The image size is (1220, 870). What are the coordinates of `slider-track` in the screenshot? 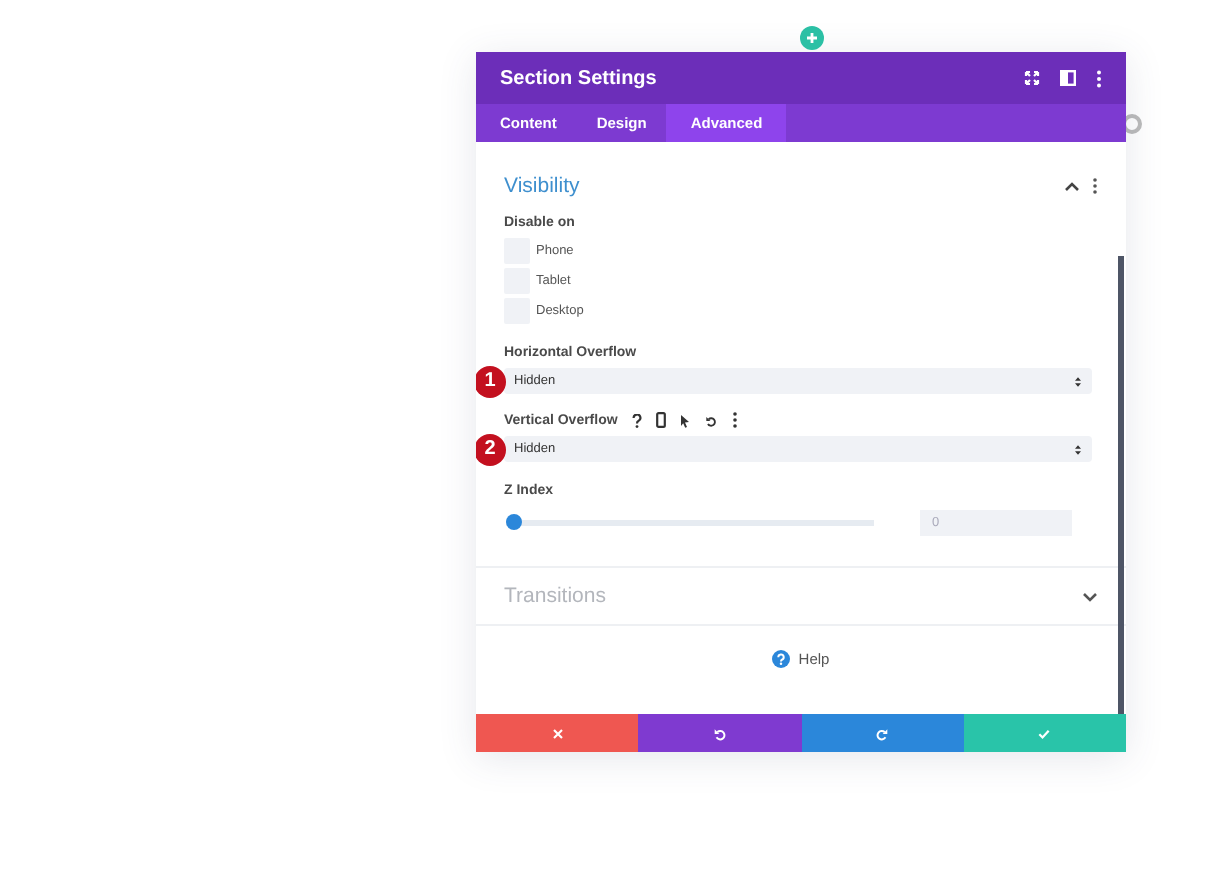 It's located at (690, 522).